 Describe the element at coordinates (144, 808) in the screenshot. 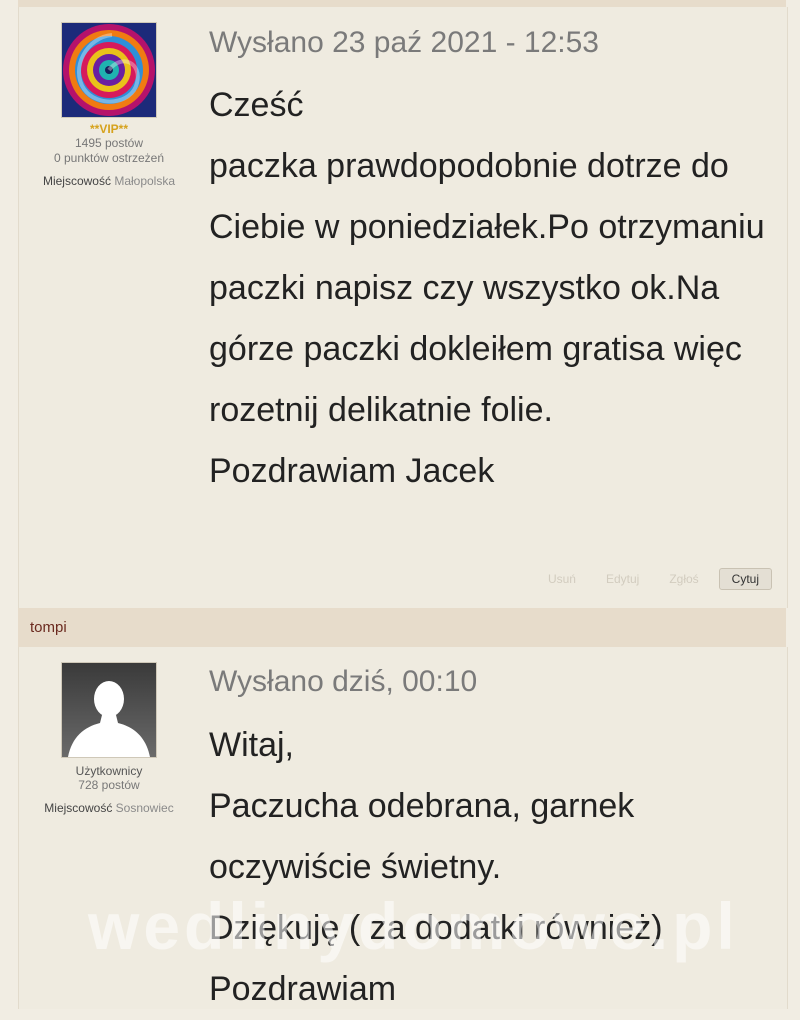

I see `location-value: Sosnowiec` at that location.